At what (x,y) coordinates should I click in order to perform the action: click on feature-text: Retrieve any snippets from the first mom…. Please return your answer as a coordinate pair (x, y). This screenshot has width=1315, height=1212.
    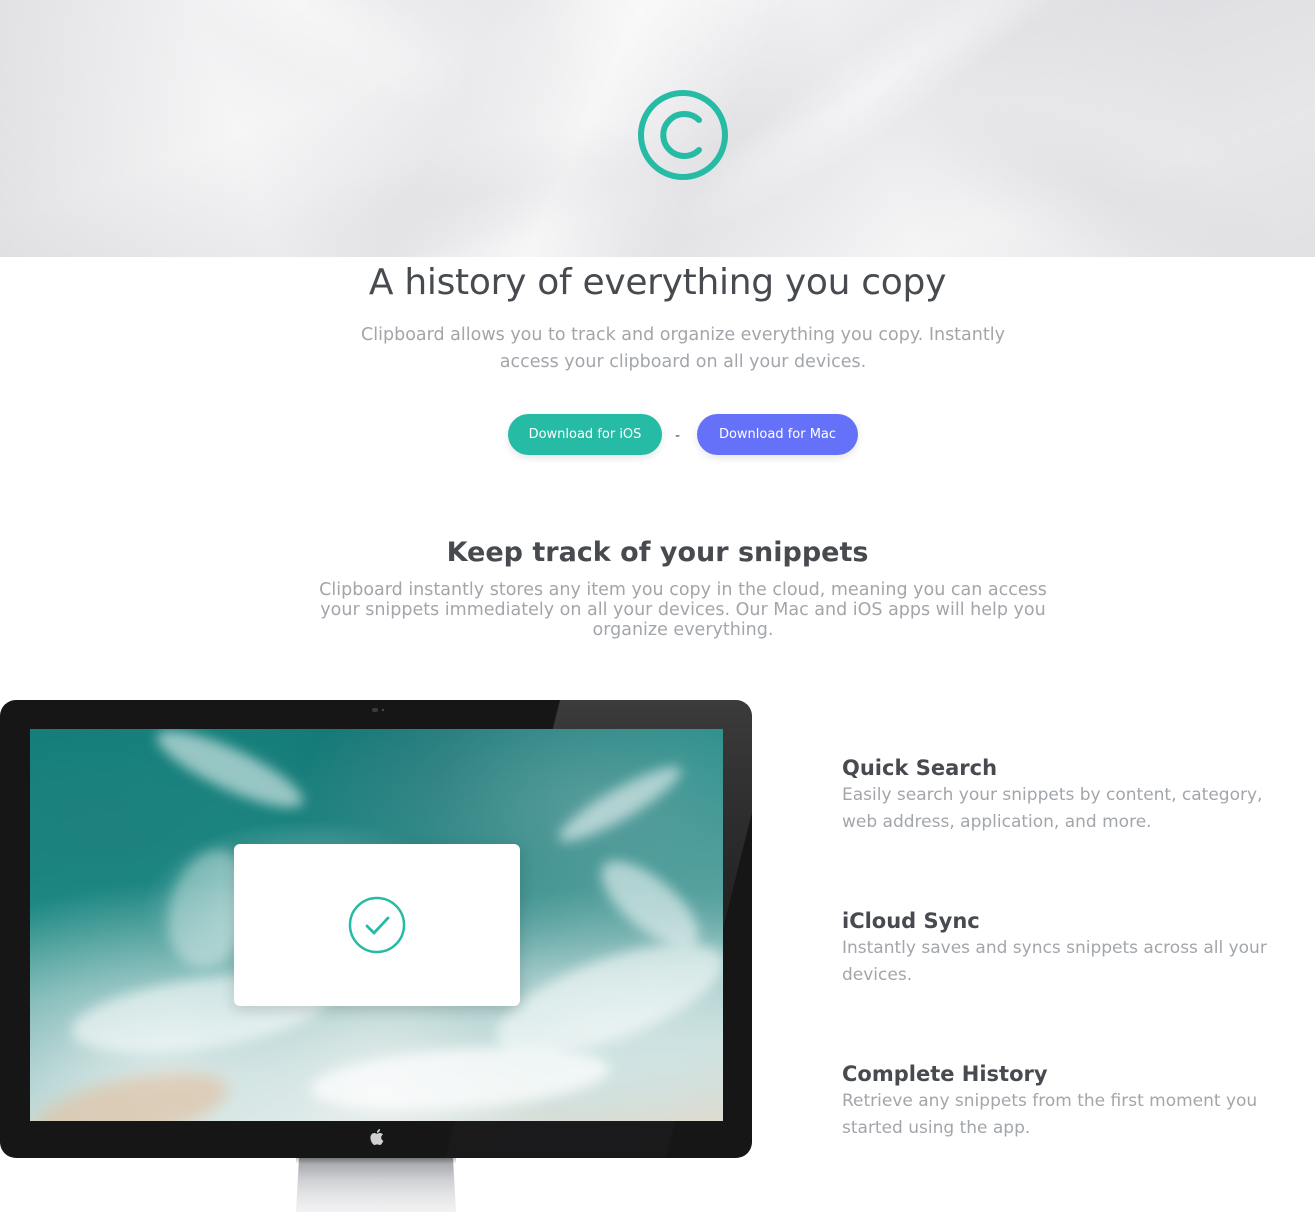
    Looking at the image, I should click on (1050, 1114).